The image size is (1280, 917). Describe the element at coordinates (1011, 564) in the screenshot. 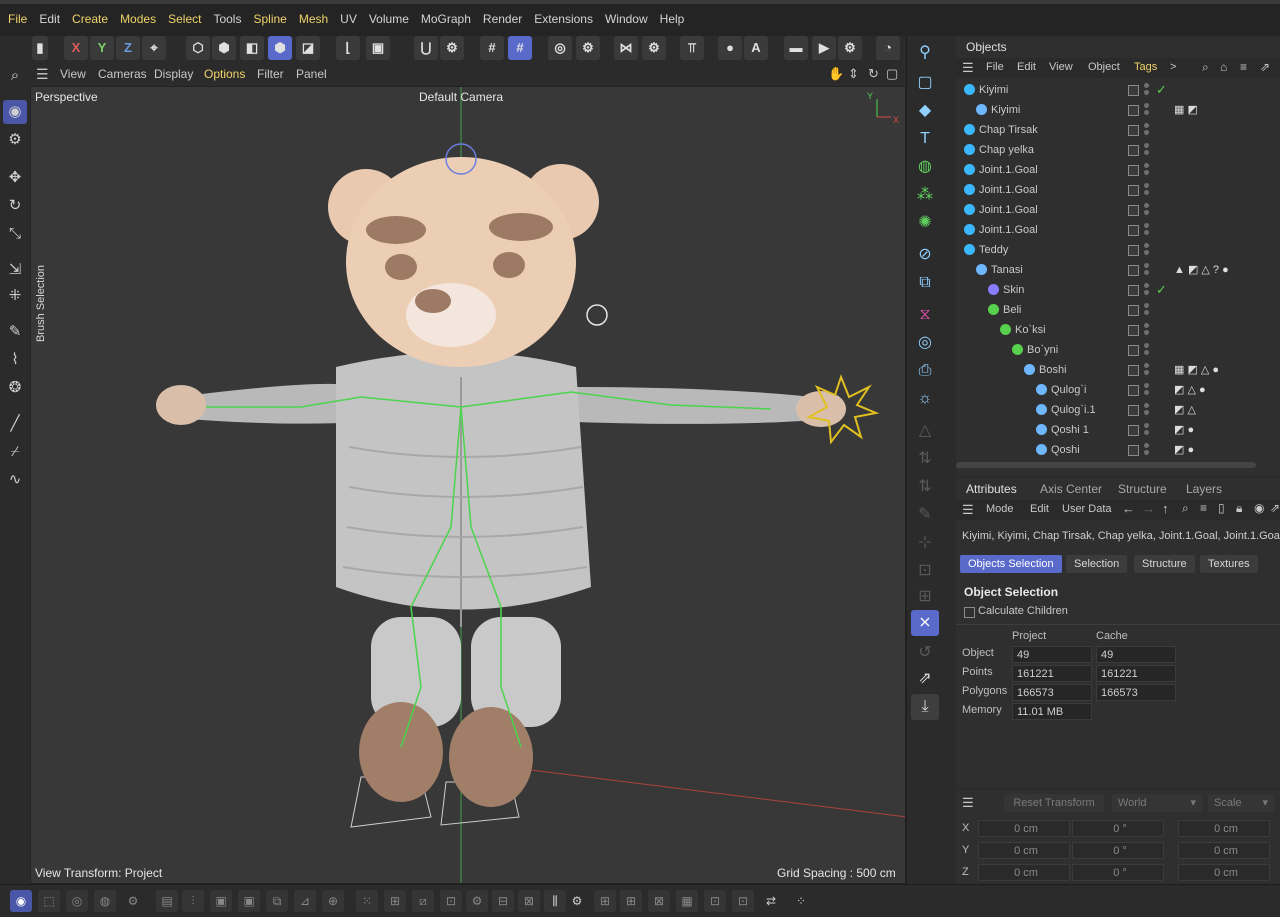

I see `subtab-objects-selection: Objects Selection` at that location.